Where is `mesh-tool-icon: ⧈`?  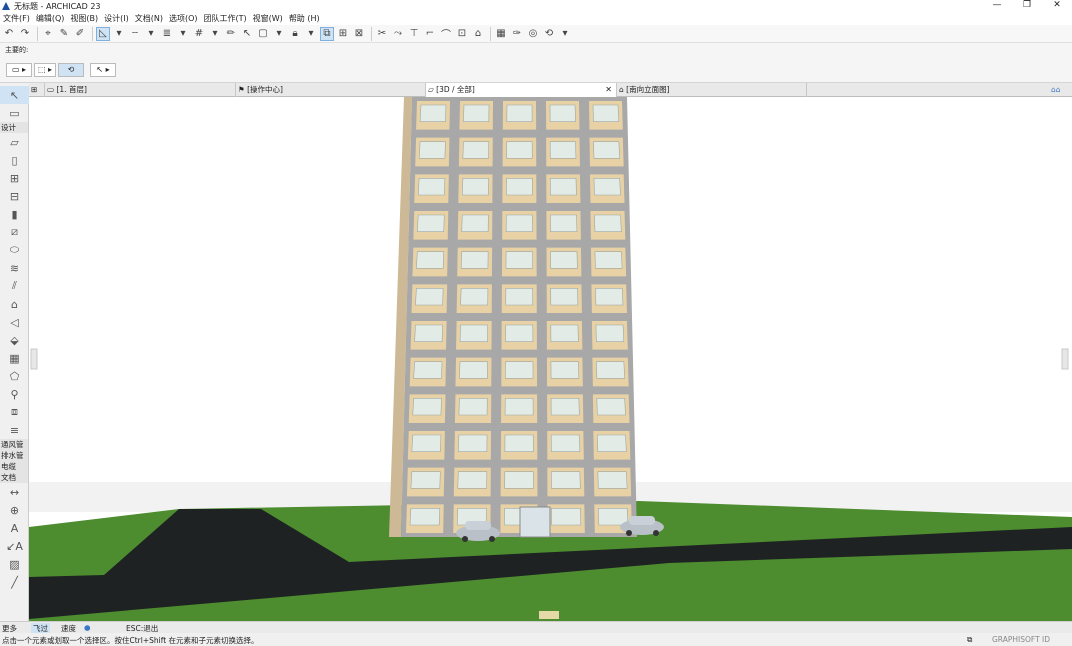
mesh-tool-icon: ⧈ is located at coordinates (14, 412).